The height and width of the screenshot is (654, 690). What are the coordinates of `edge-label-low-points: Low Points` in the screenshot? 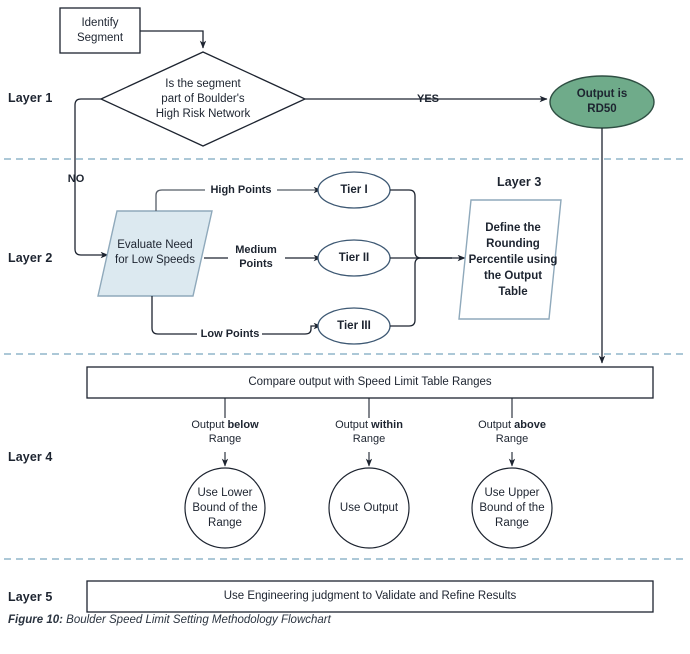 It's located at (230, 334).